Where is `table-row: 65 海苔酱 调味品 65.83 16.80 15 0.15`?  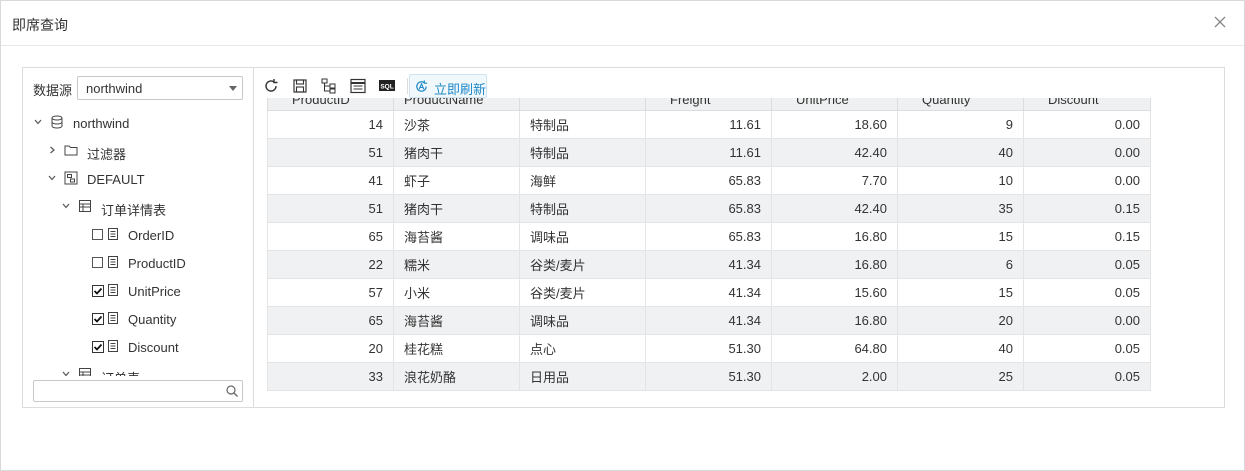
table-row: 65 海苔酱 调味品 65.83 16.80 15 0.15 is located at coordinates (709, 236).